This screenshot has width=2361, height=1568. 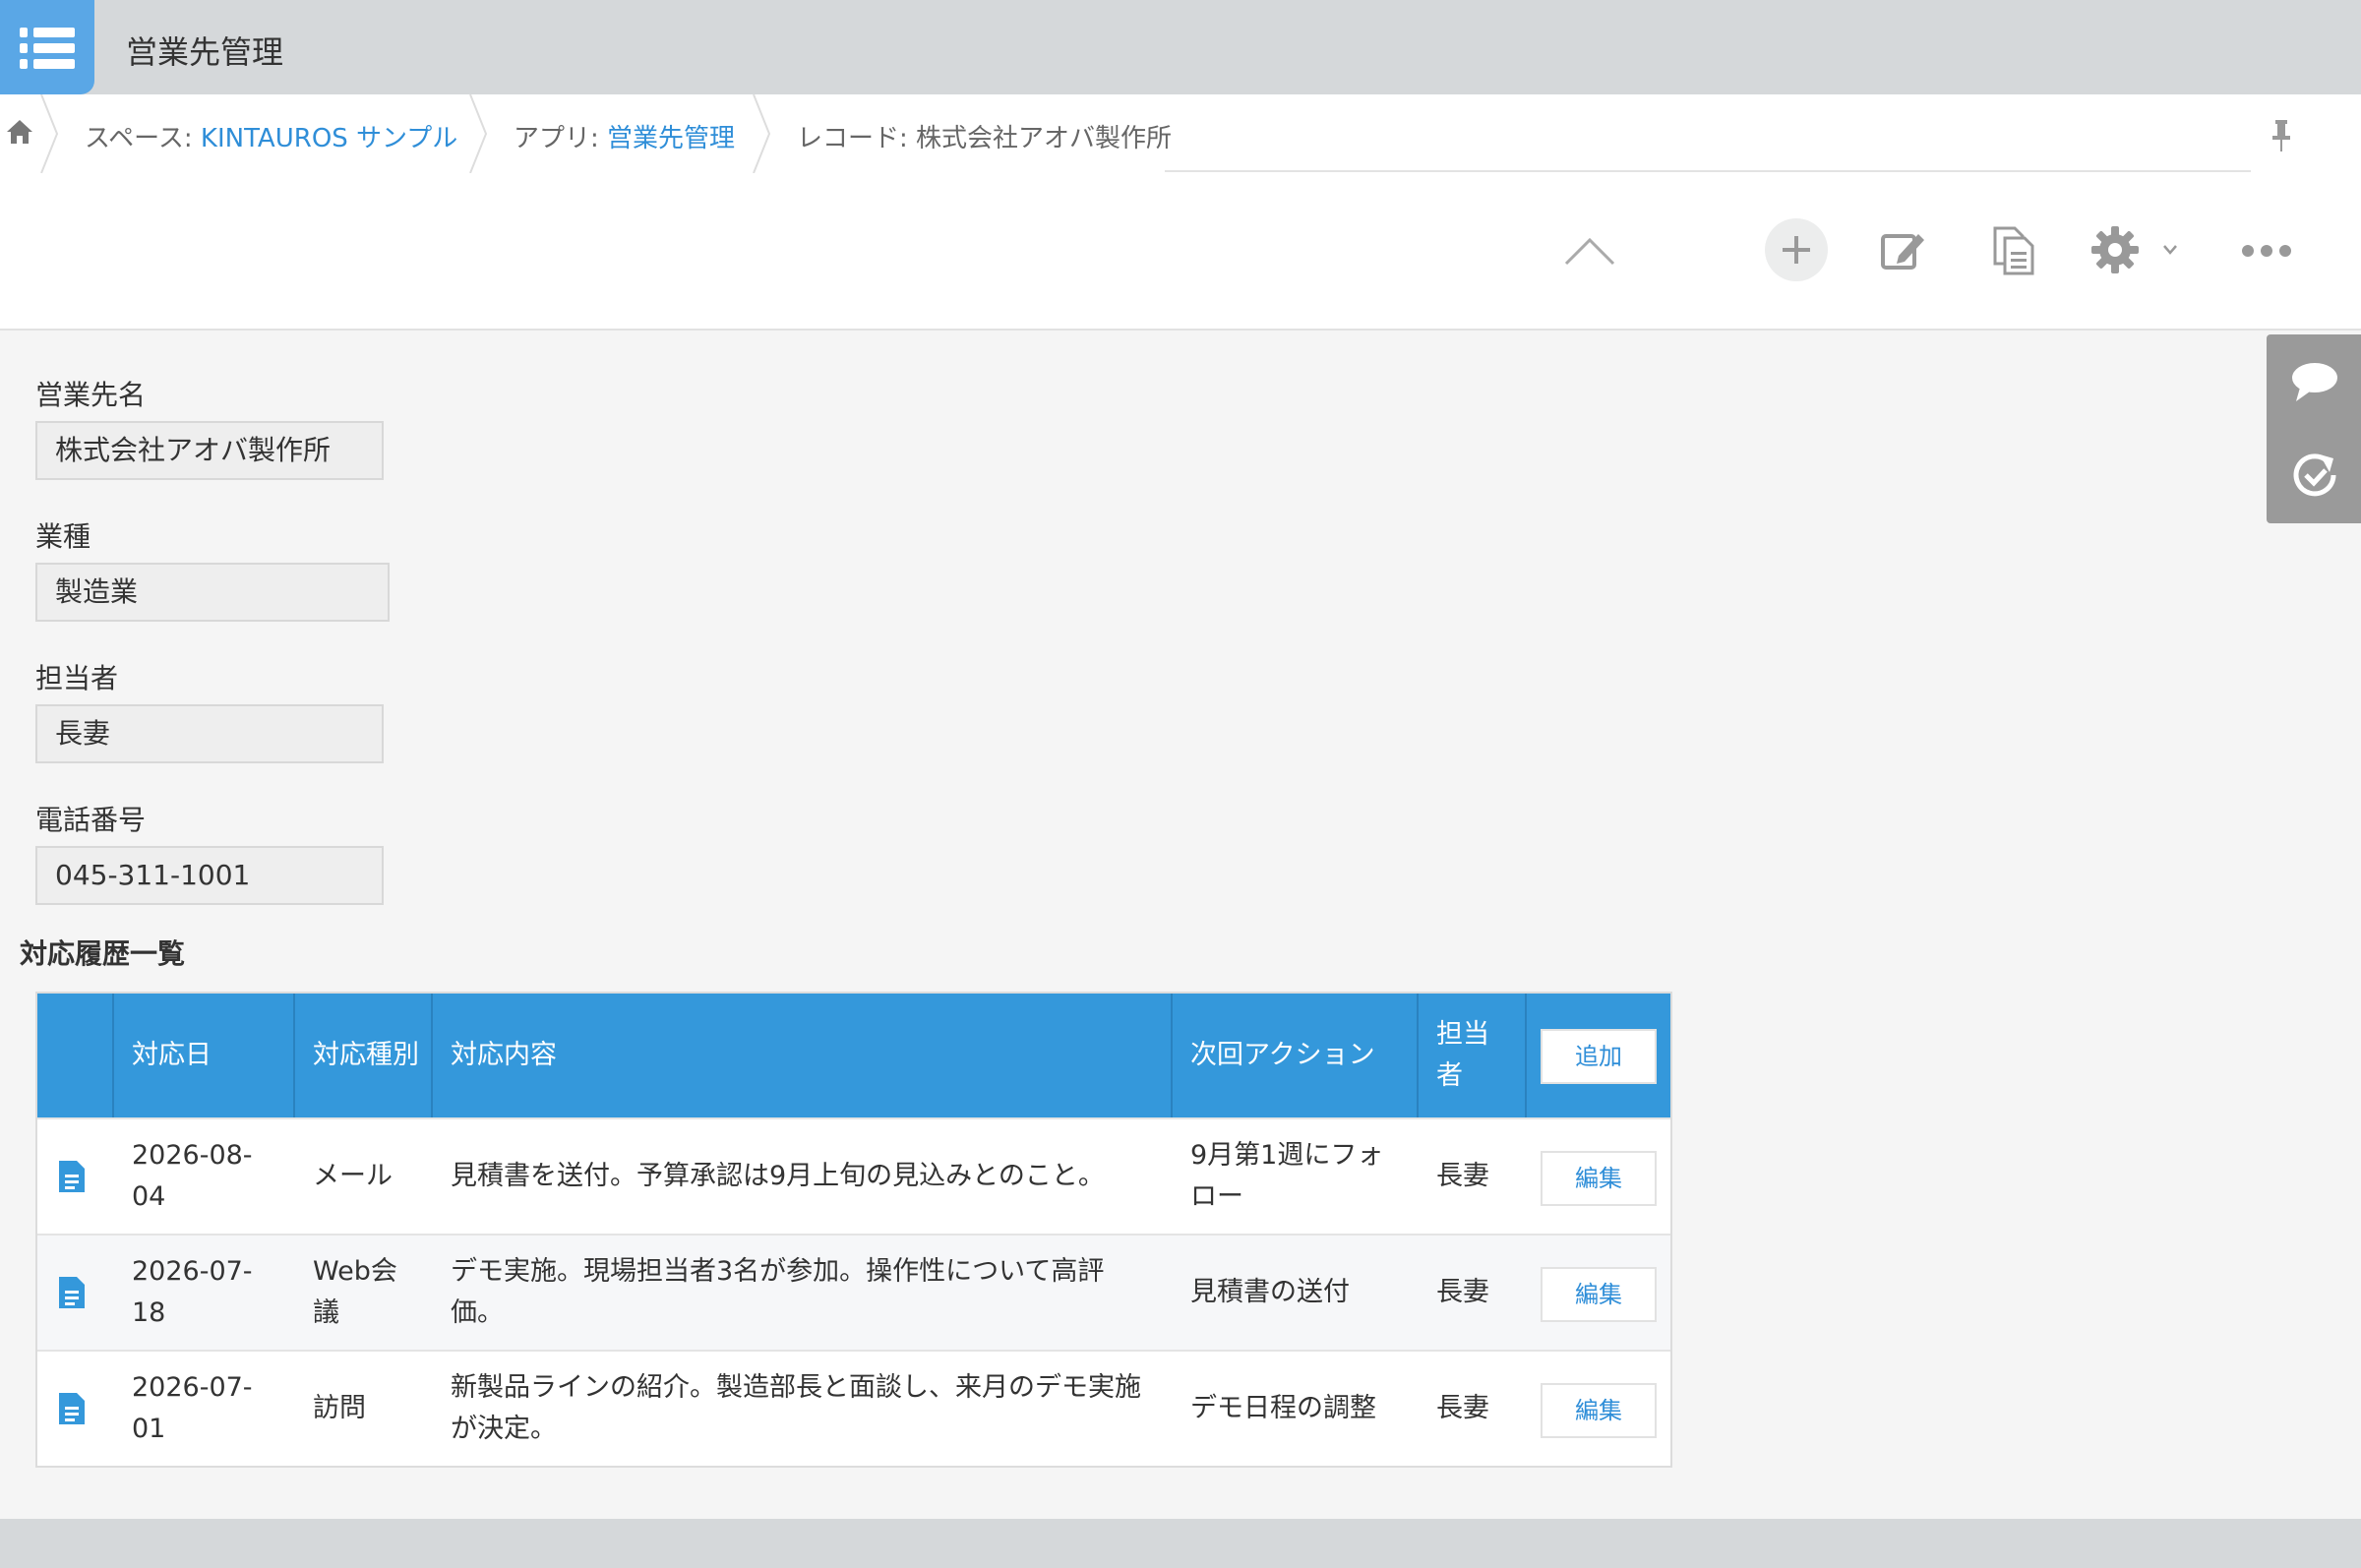 I want to click on history-icon, so click(x=2315, y=475).